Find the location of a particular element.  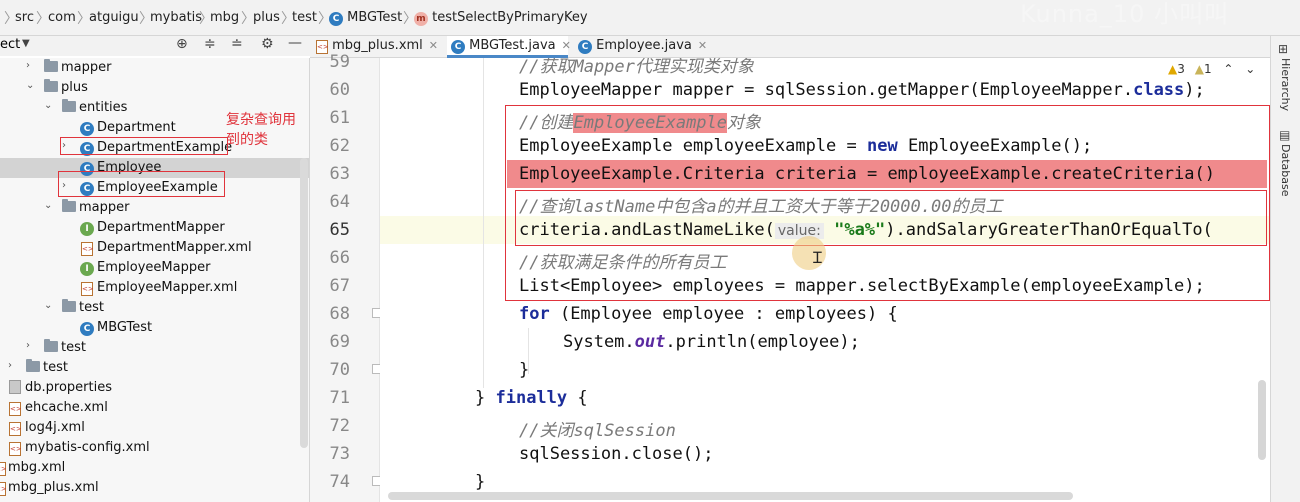

tree-item-label: mybatis-config.xml is located at coordinates (87, 447).